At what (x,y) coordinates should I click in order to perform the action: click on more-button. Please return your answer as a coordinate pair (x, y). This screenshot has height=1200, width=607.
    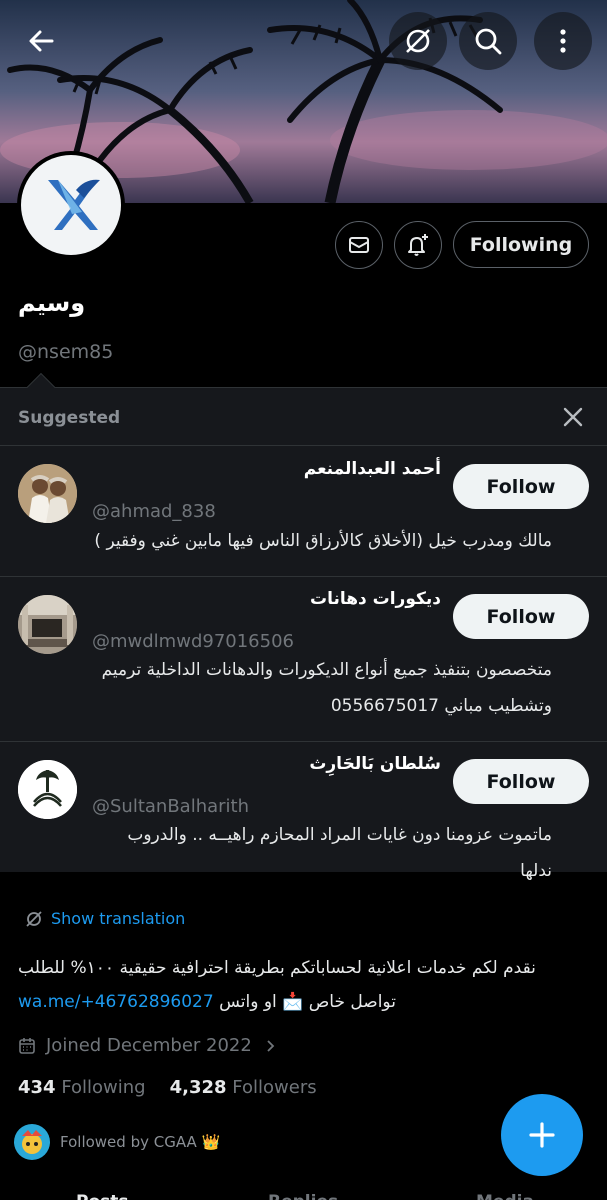
    Looking at the image, I should click on (563, 41).